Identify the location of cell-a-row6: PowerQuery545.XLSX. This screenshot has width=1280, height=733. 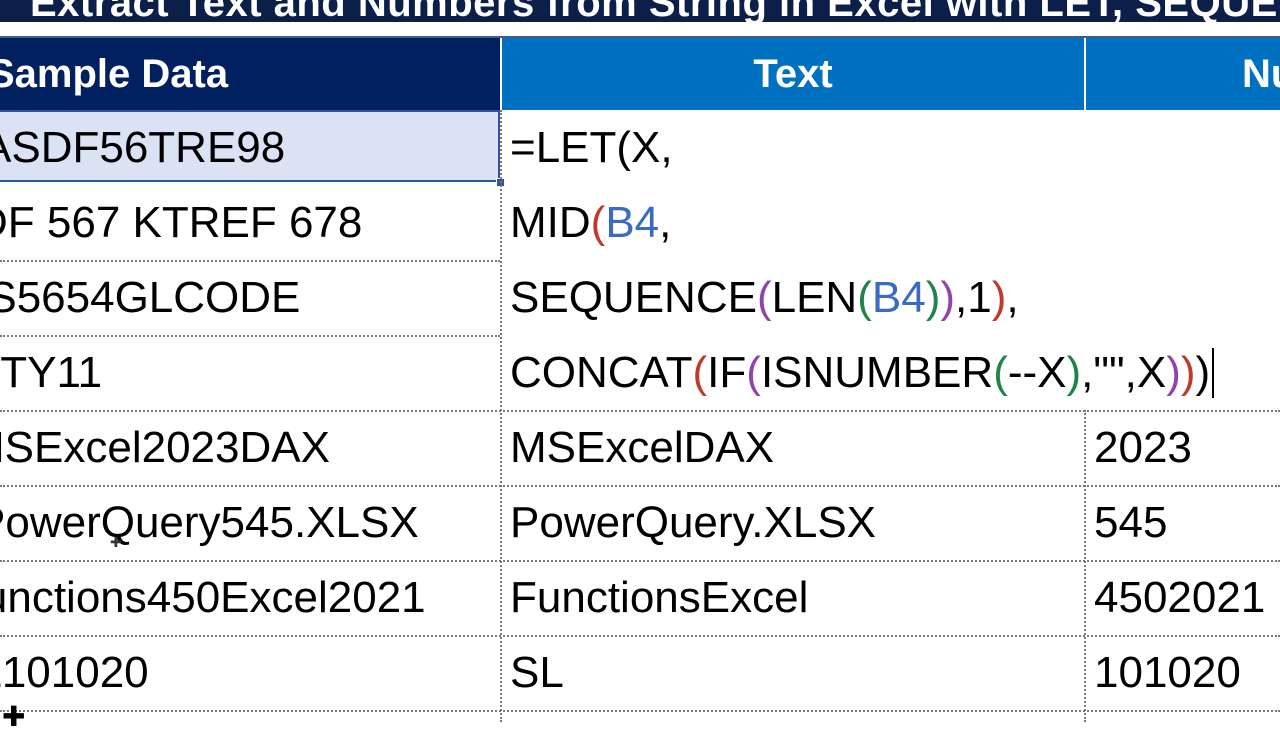
(250, 523).